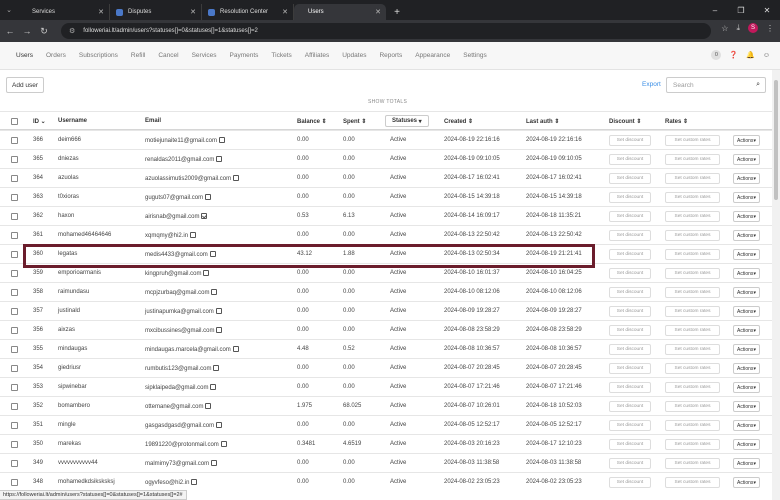 This screenshot has width=780, height=500. Describe the element at coordinates (741, 10) in the screenshot. I see `maximize-icon: ❐` at that location.